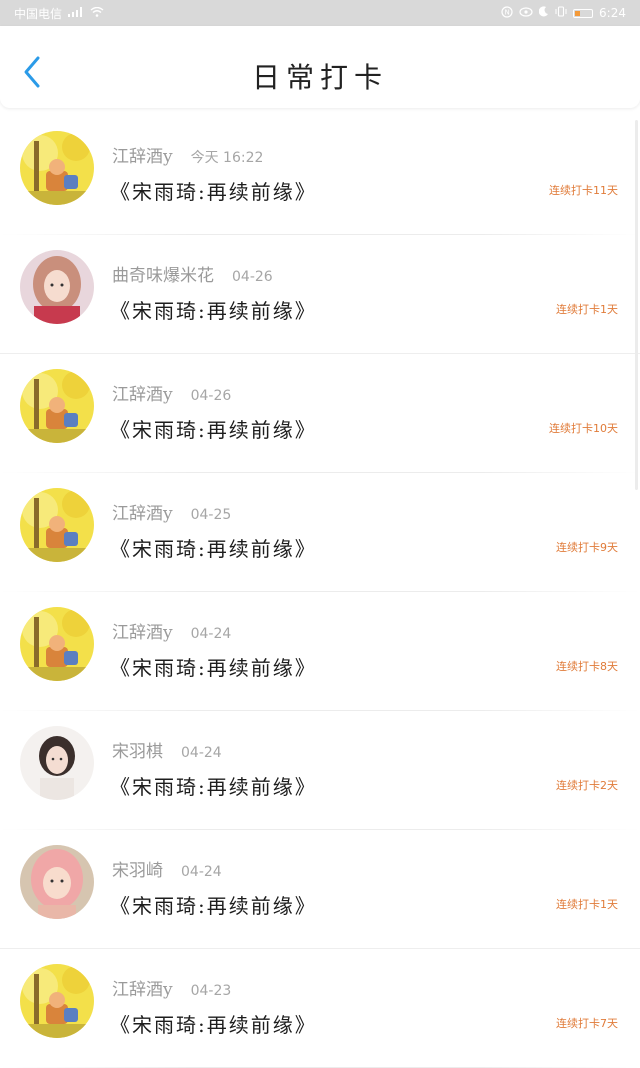 The image size is (640, 1068). I want to click on list-item: 曲奇味爆米花 04-26 《宋雨琦:再续前缘》 连续打卡1天, so click(320, 294).